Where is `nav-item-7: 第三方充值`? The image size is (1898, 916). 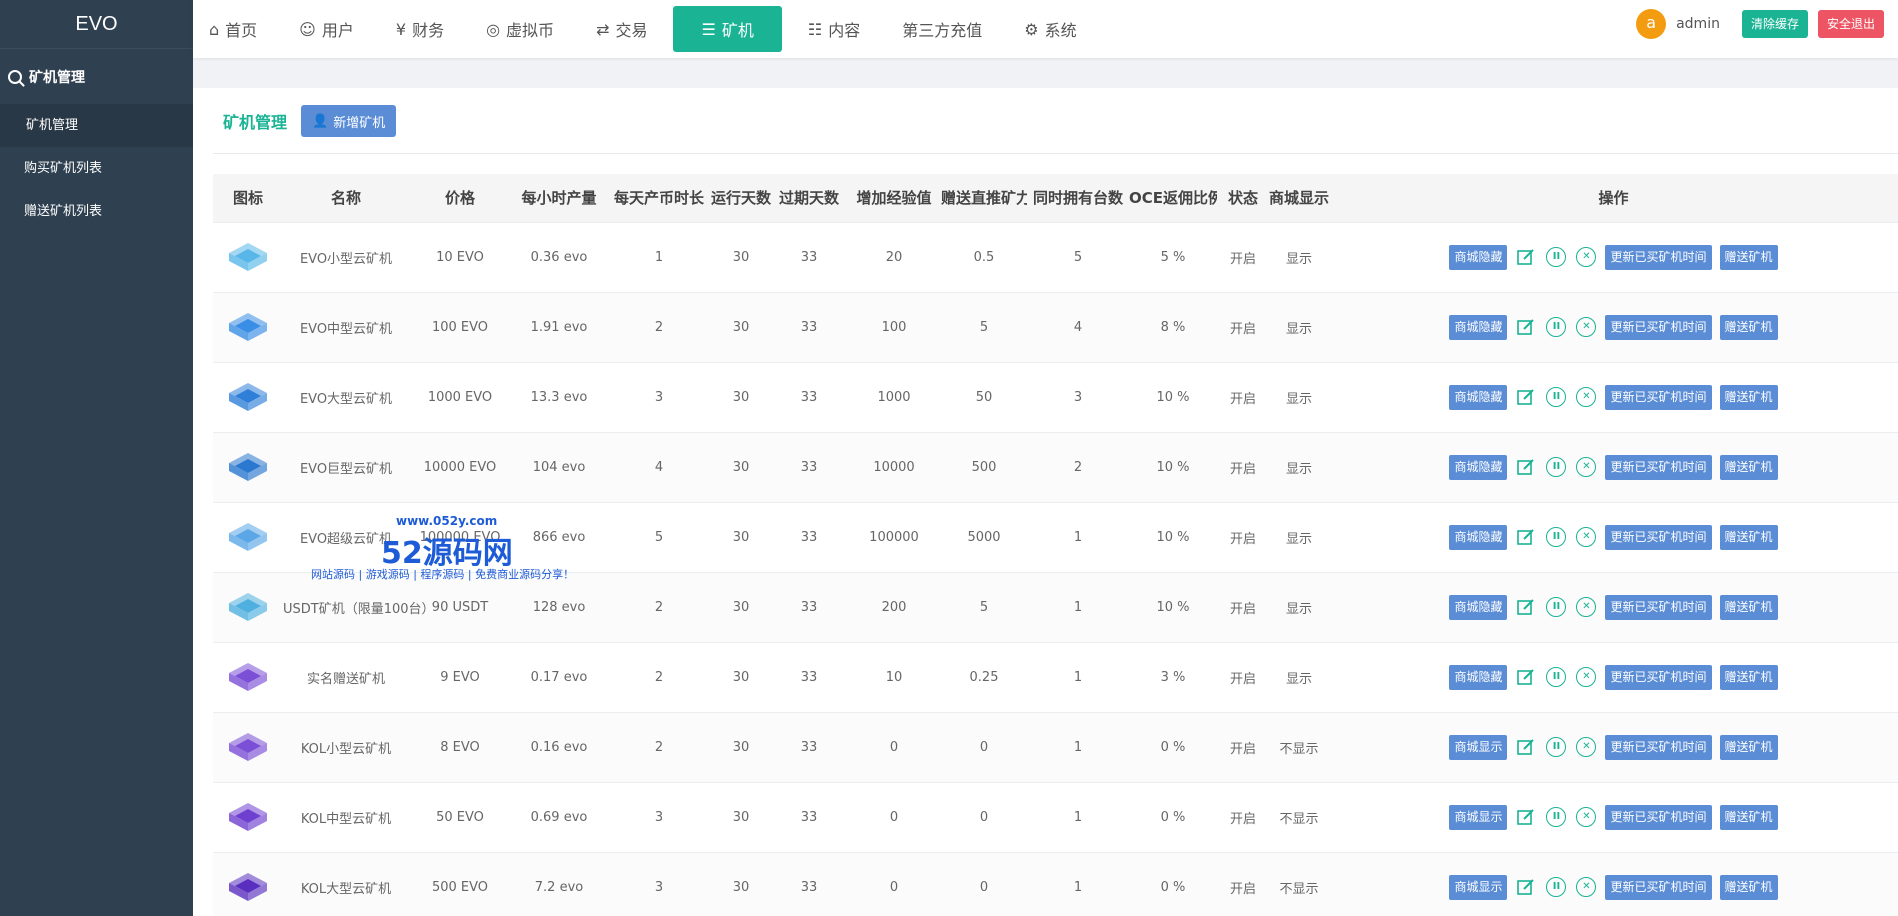 nav-item-7: 第三方充值 is located at coordinates (942, 29).